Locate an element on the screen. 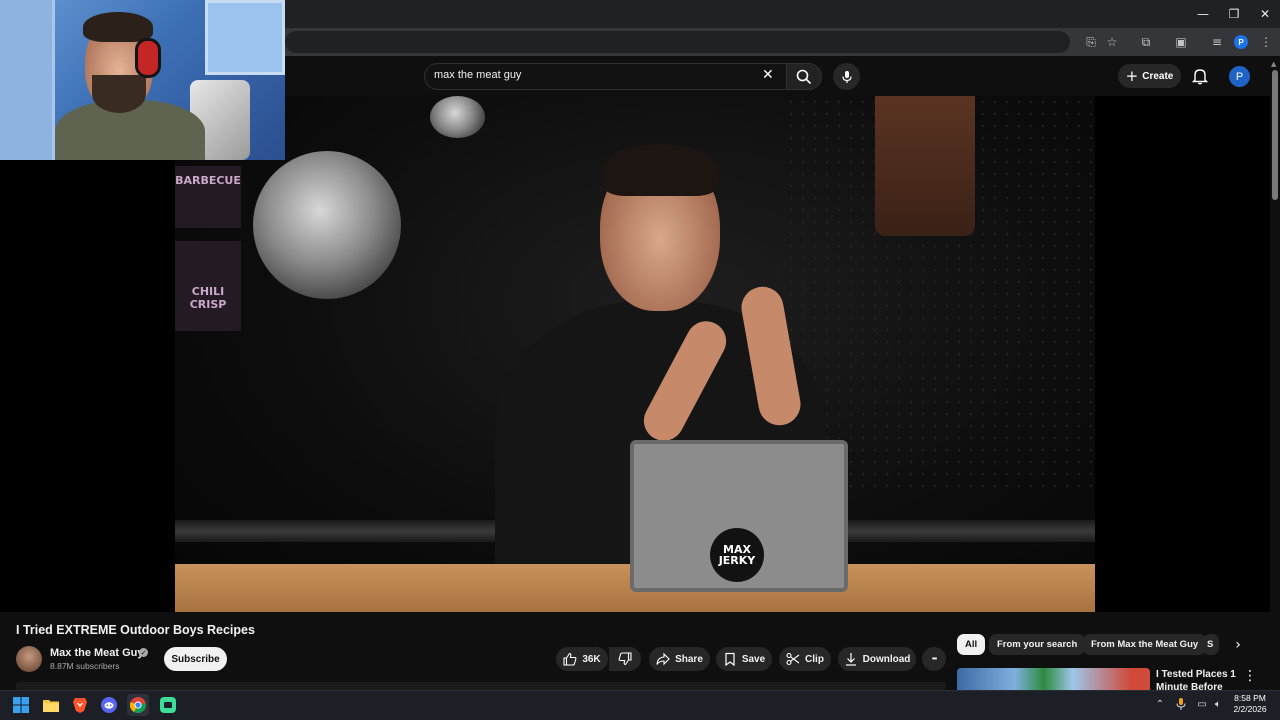  channel-avatar is located at coordinates (29, 659).